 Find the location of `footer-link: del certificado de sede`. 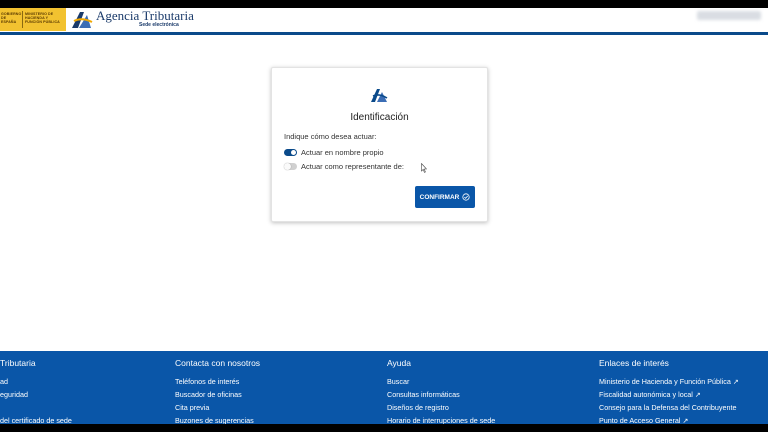

footer-link: del certificado de sede is located at coordinates (36, 420).